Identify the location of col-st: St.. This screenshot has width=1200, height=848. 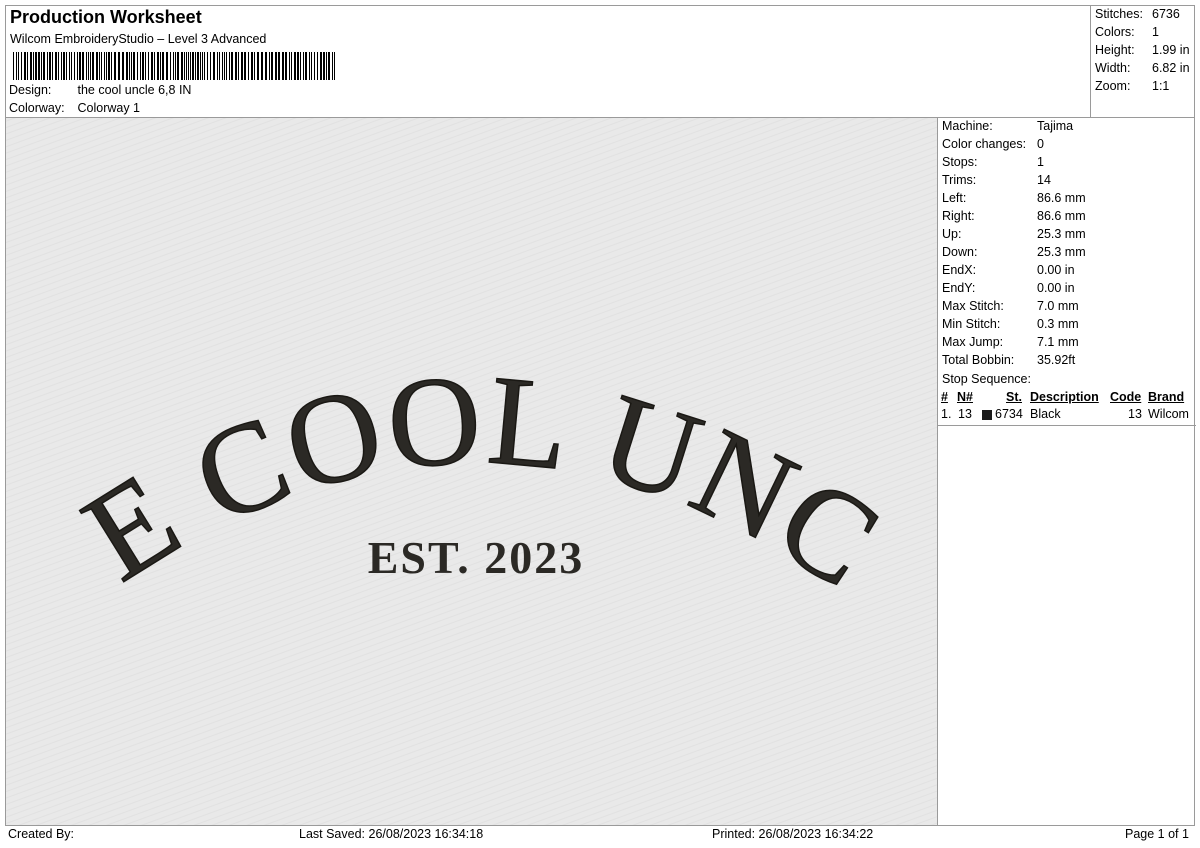
(1014, 397).